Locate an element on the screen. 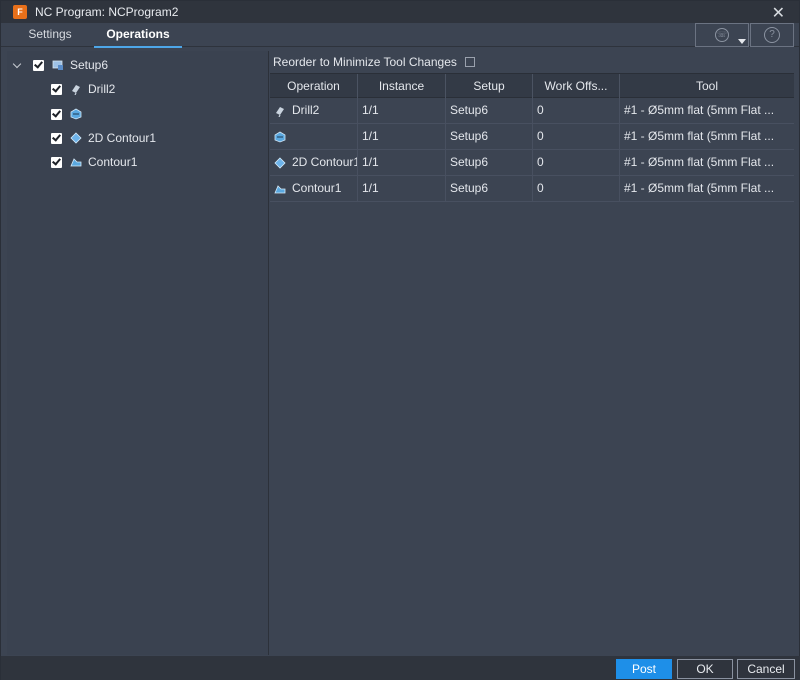 This screenshot has height=680, width=800. tree-item-label: Drill2 is located at coordinates (102, 89).